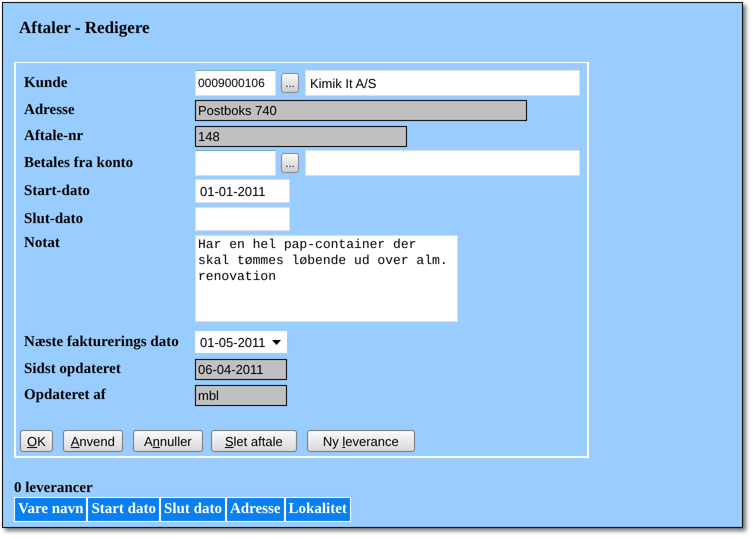 The image size is (753, 539). What do you see at coordinates (241, 342) in the screenshot?
I see `date-dropdown: 01-05-2011` at bounding box center [241, 342].